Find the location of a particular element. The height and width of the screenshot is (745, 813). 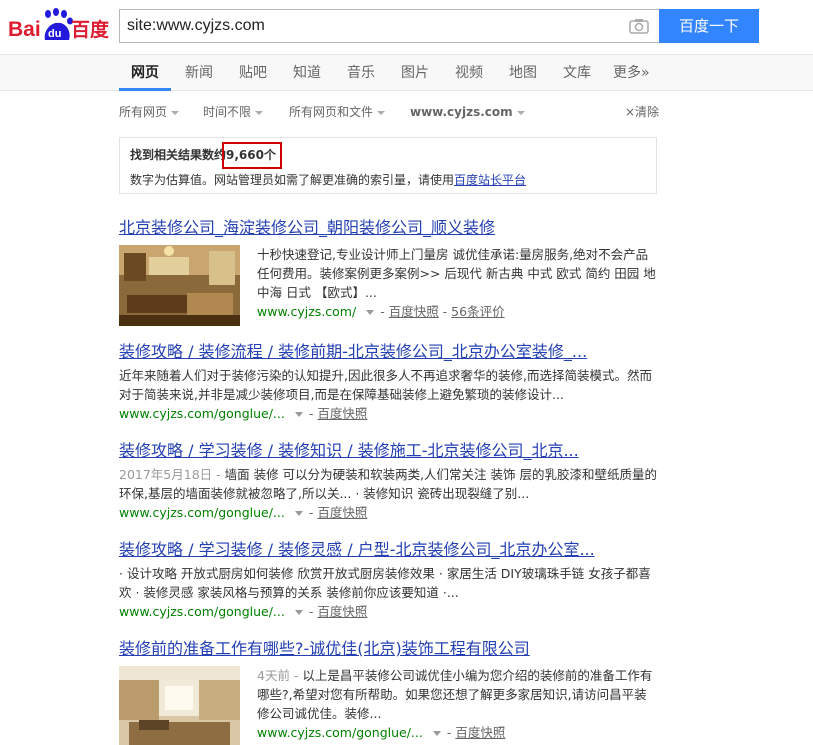

result-url-line: www.cyjzs.com/ - 百度快照 - 56条评价 is located at coordinates (458, 311).